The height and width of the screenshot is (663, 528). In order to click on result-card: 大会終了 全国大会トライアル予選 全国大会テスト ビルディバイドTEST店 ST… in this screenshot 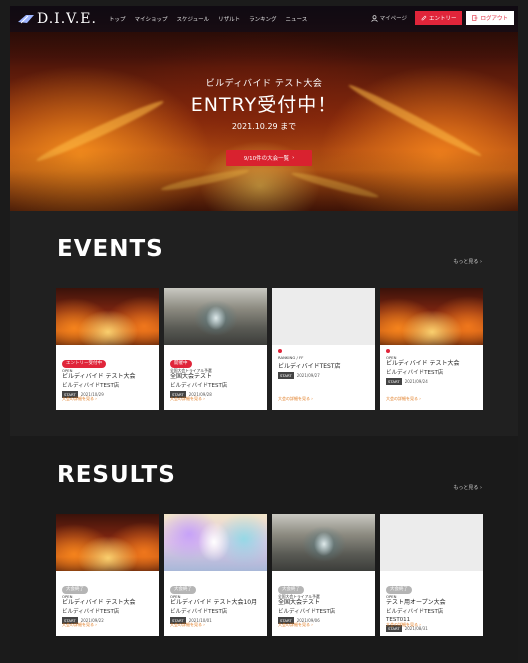, I will do `click(323, 575)`.